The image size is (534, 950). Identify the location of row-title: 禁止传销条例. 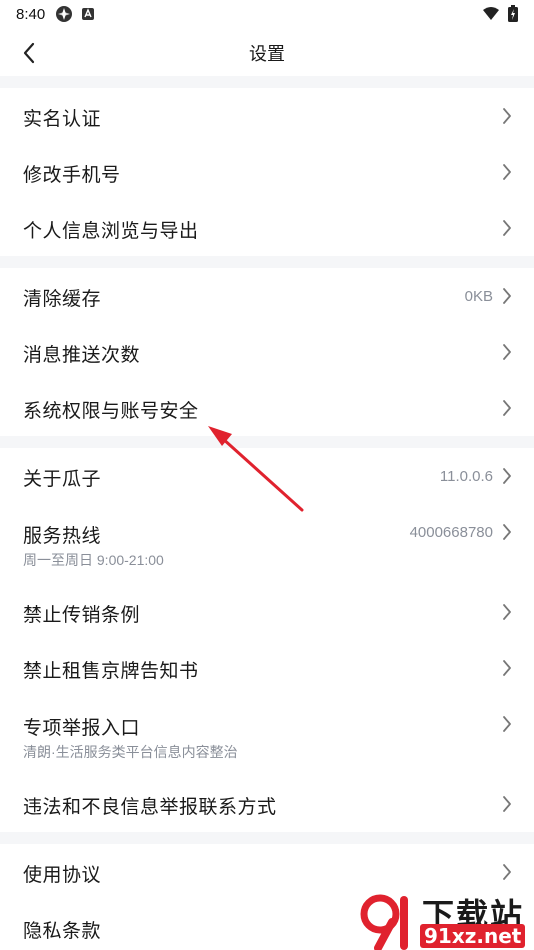
(82, 615).